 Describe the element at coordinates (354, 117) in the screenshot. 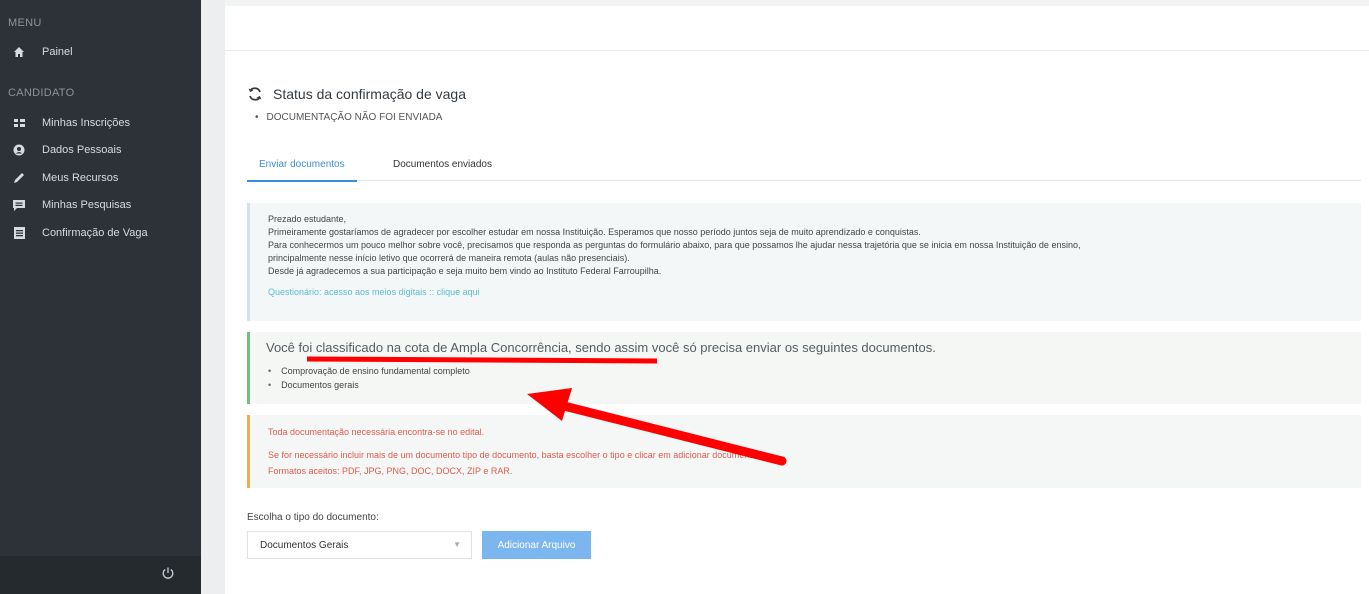

I see `status-item-text: DOCUMENTAÇÃO NÃO FOI ENVIADA` at that location.